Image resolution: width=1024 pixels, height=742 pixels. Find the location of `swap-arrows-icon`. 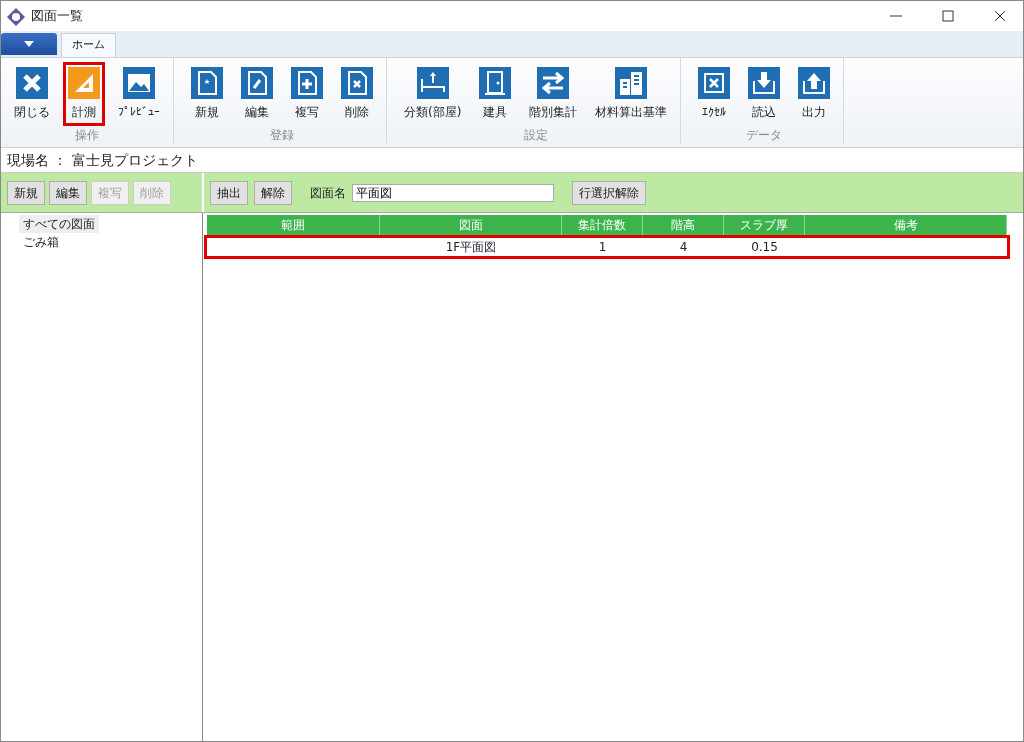

swap-arrows-icon is located at coordinates (553, 83).